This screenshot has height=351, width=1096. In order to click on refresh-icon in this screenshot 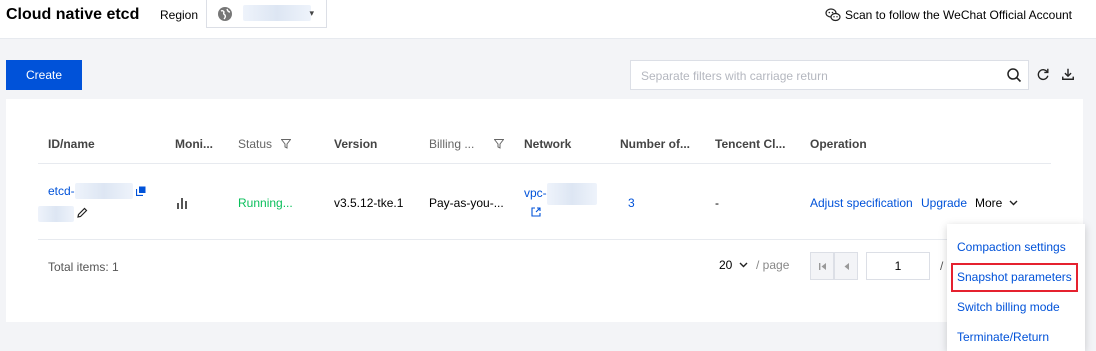, I will do `click(1043, 74)`.